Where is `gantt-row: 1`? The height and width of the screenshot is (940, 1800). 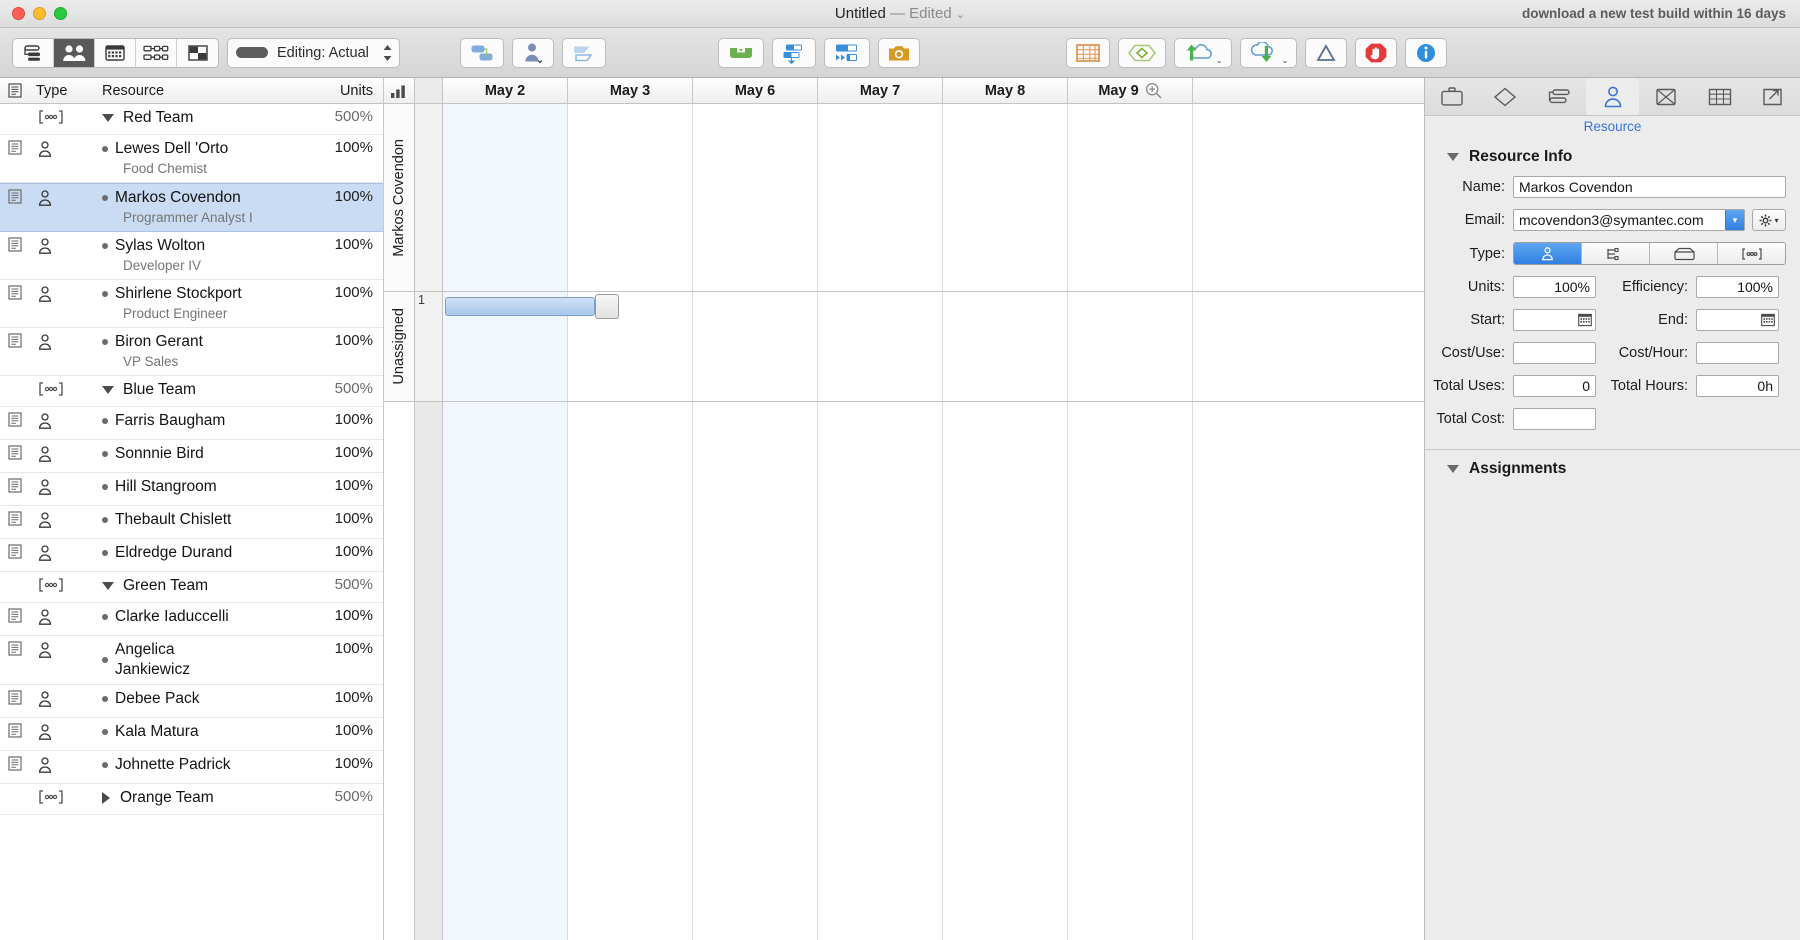 gantt-row: 1 is located at coordinates (919, 346).